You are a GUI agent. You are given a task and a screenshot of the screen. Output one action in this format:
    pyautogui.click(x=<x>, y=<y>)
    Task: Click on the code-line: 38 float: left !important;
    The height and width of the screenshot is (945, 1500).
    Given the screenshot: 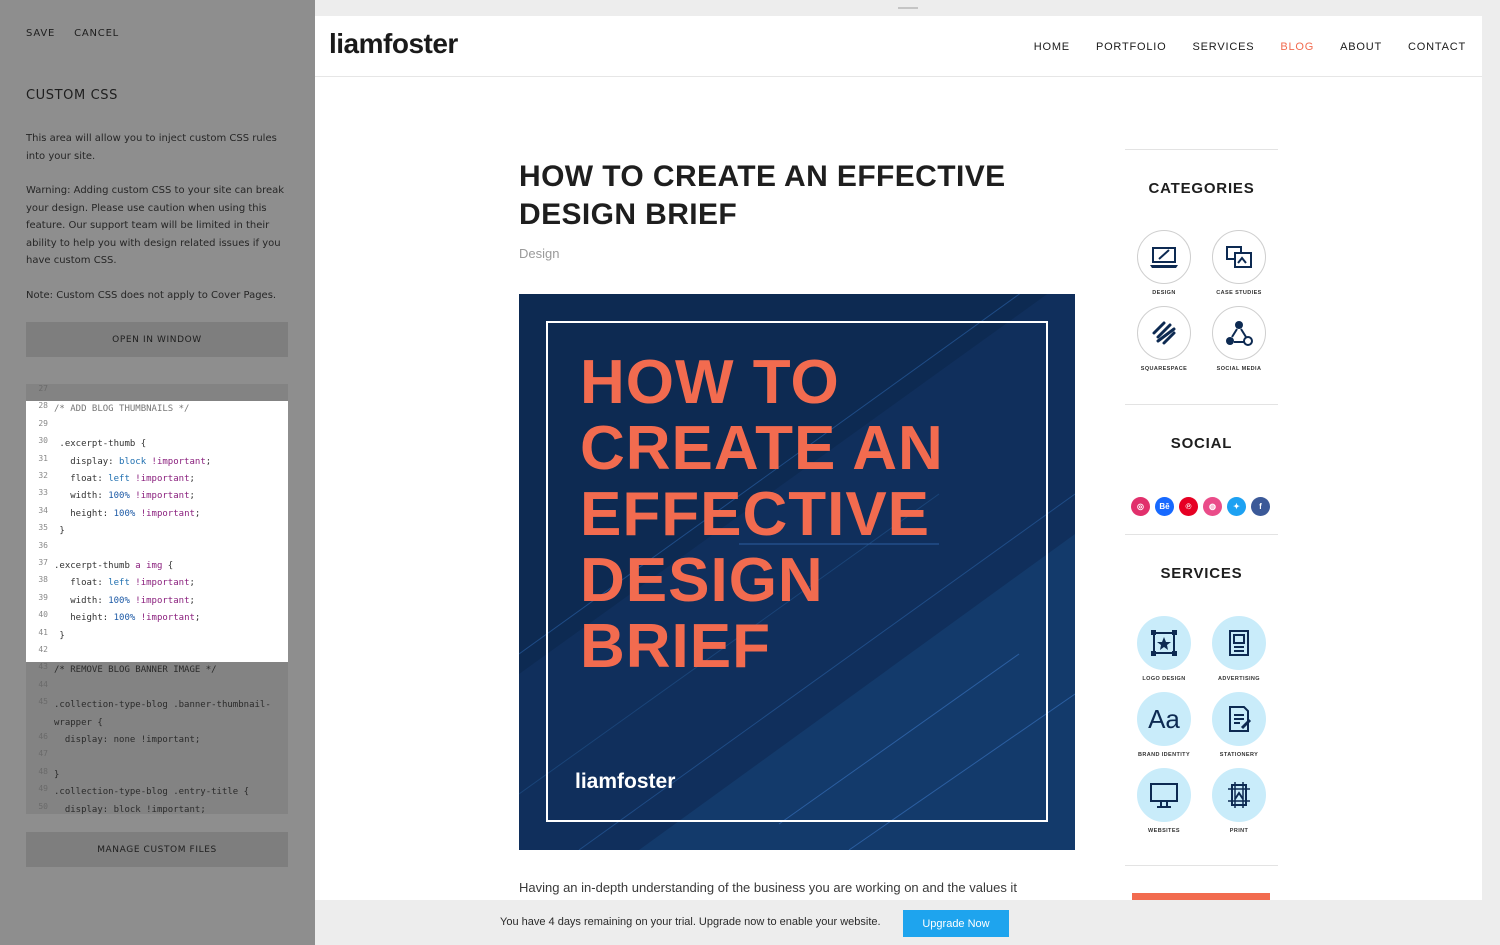 What is the action you would take?
    pyautogui.click(x=157, y=584)
    